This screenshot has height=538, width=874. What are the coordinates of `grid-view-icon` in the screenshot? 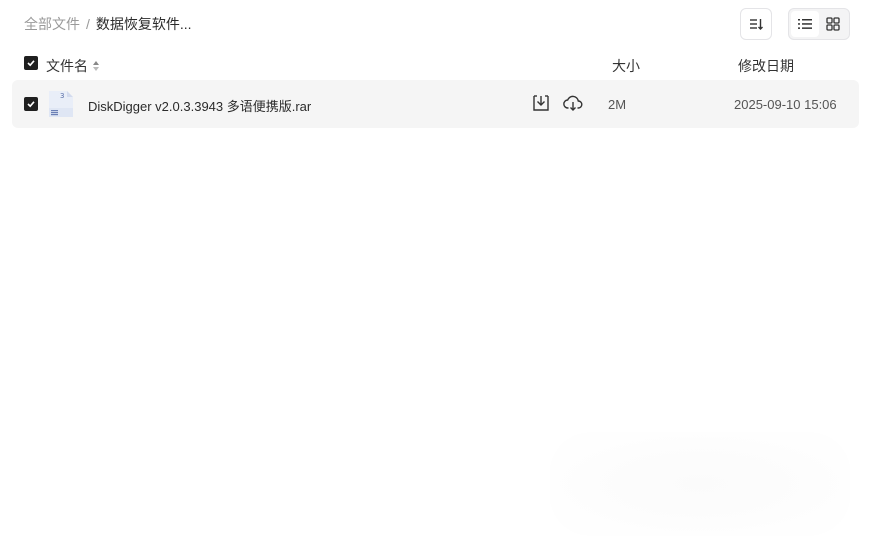 It's located at (833, 24).